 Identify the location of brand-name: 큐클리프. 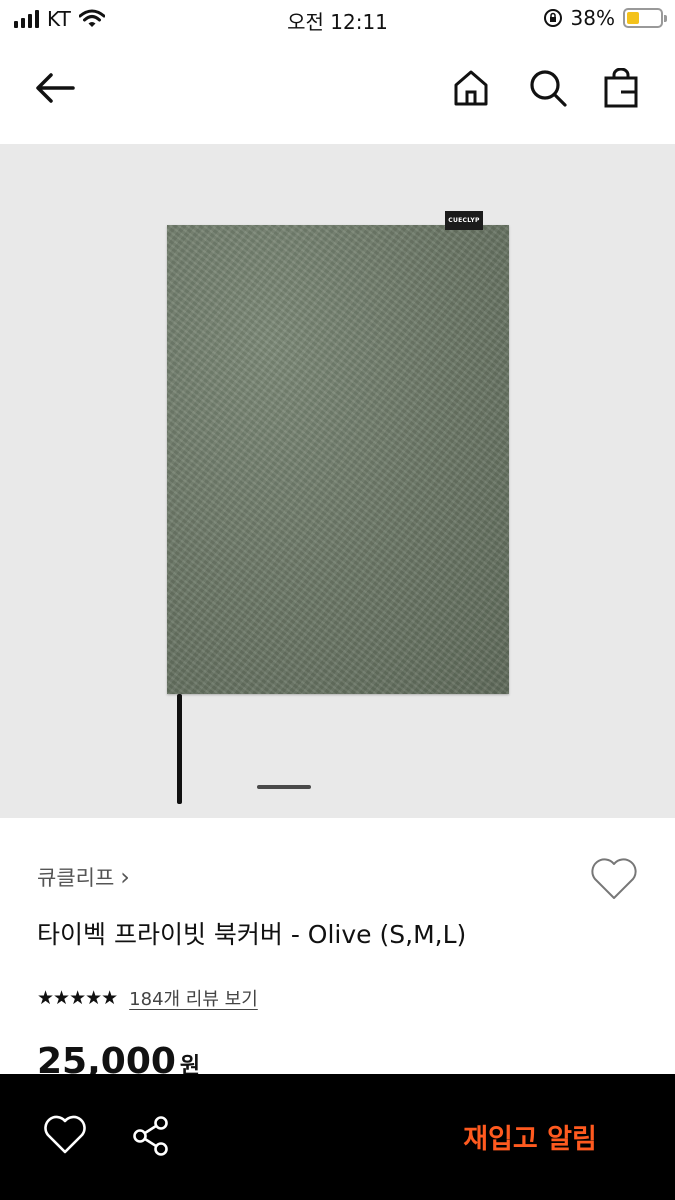
(76, 878).